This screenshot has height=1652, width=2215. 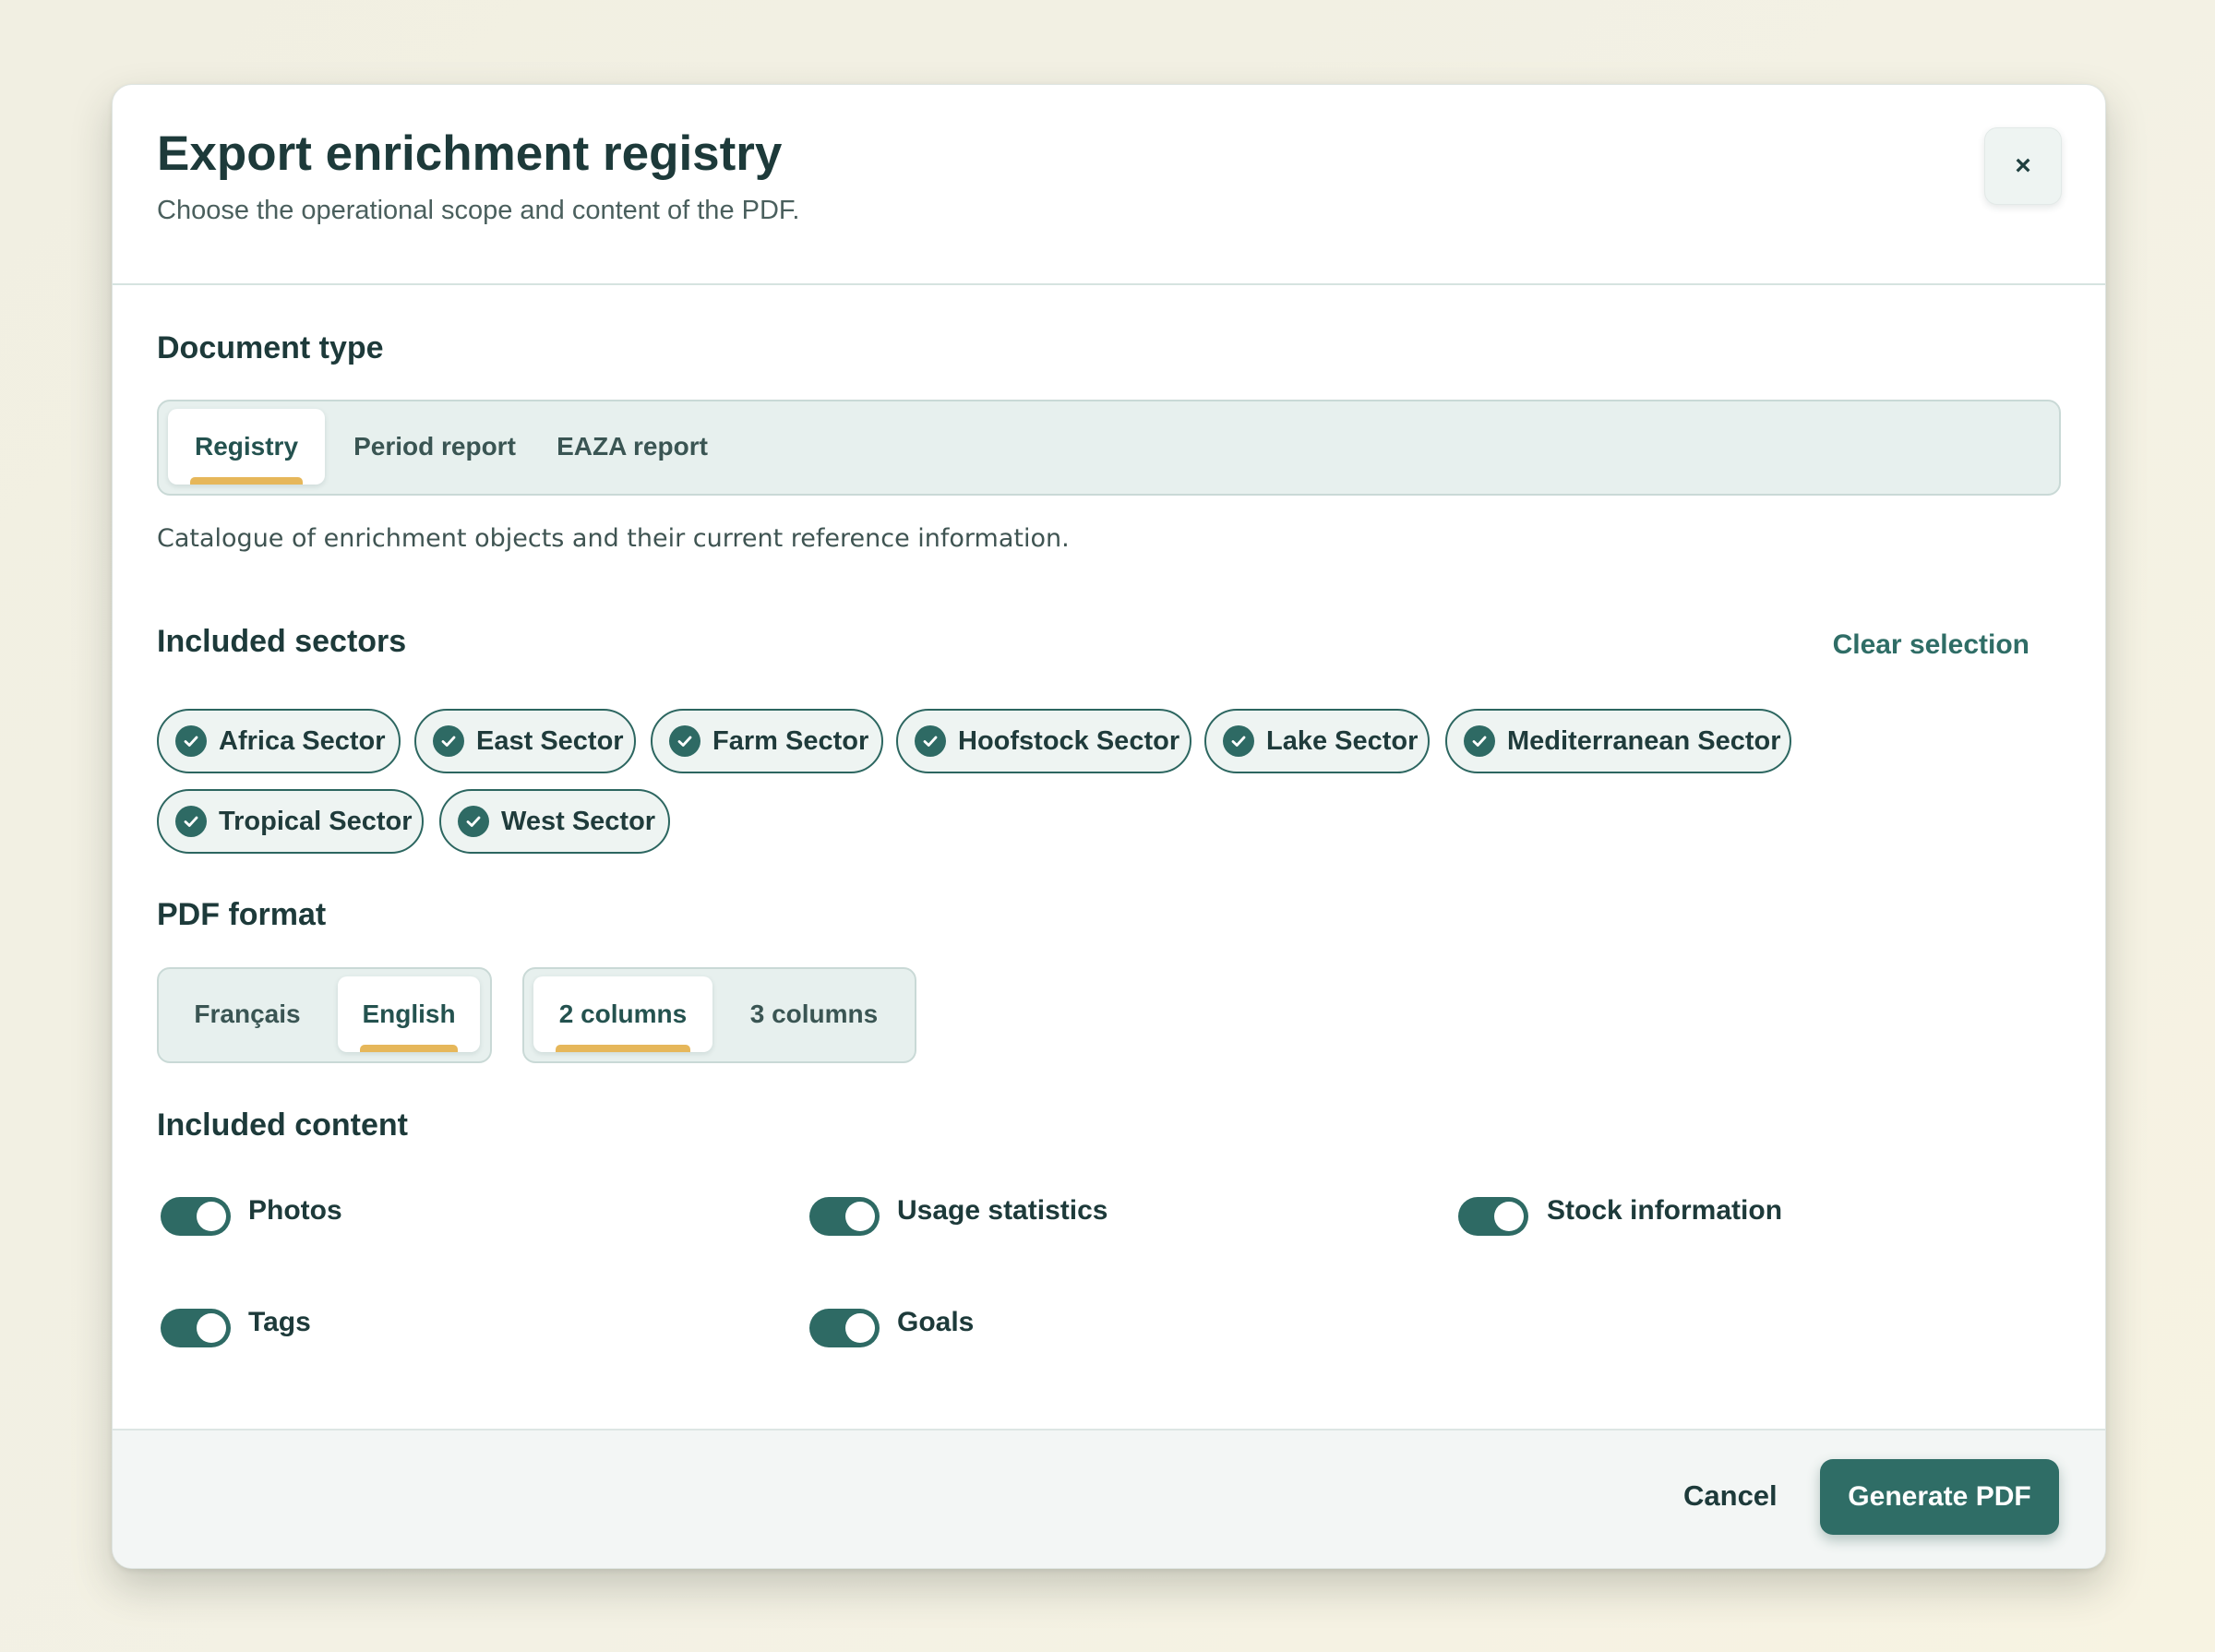 I want to click on tags-toggle, so click(x=196, y=1328).